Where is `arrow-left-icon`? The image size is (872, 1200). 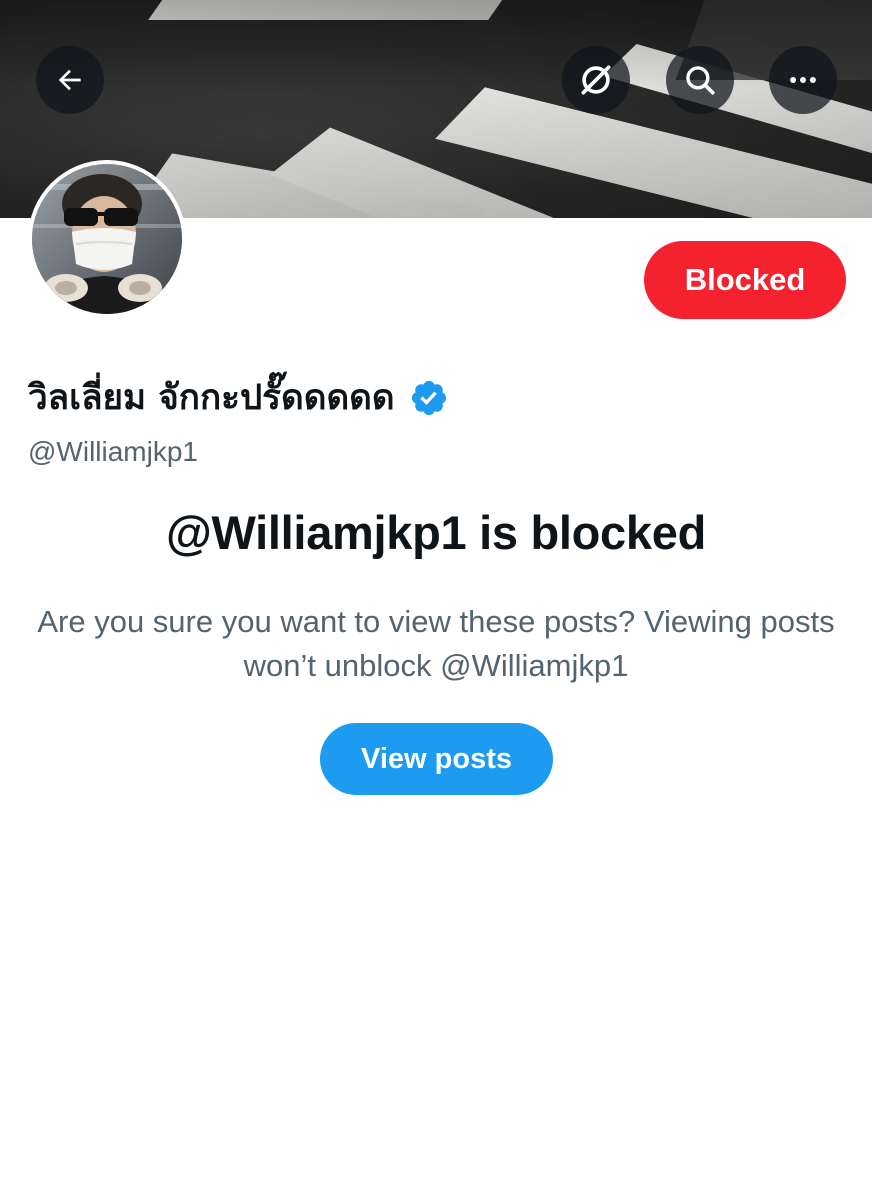 arrow-left-icon is located at coordinates (69, 80).